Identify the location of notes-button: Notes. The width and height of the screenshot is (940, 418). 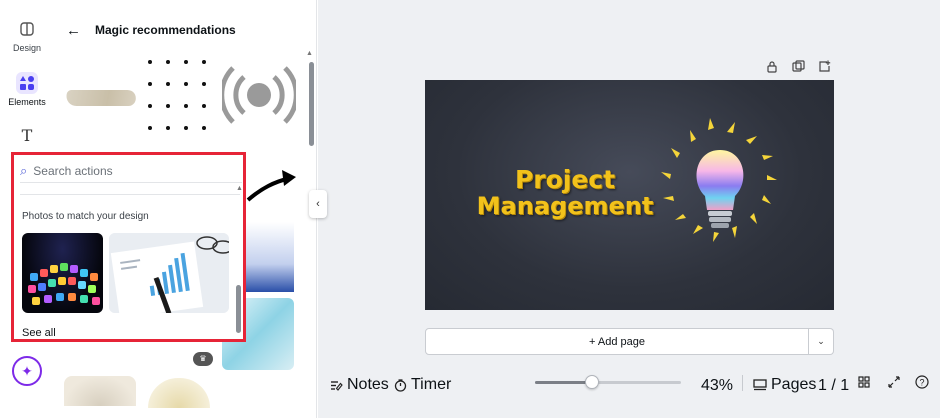
(359, 385).